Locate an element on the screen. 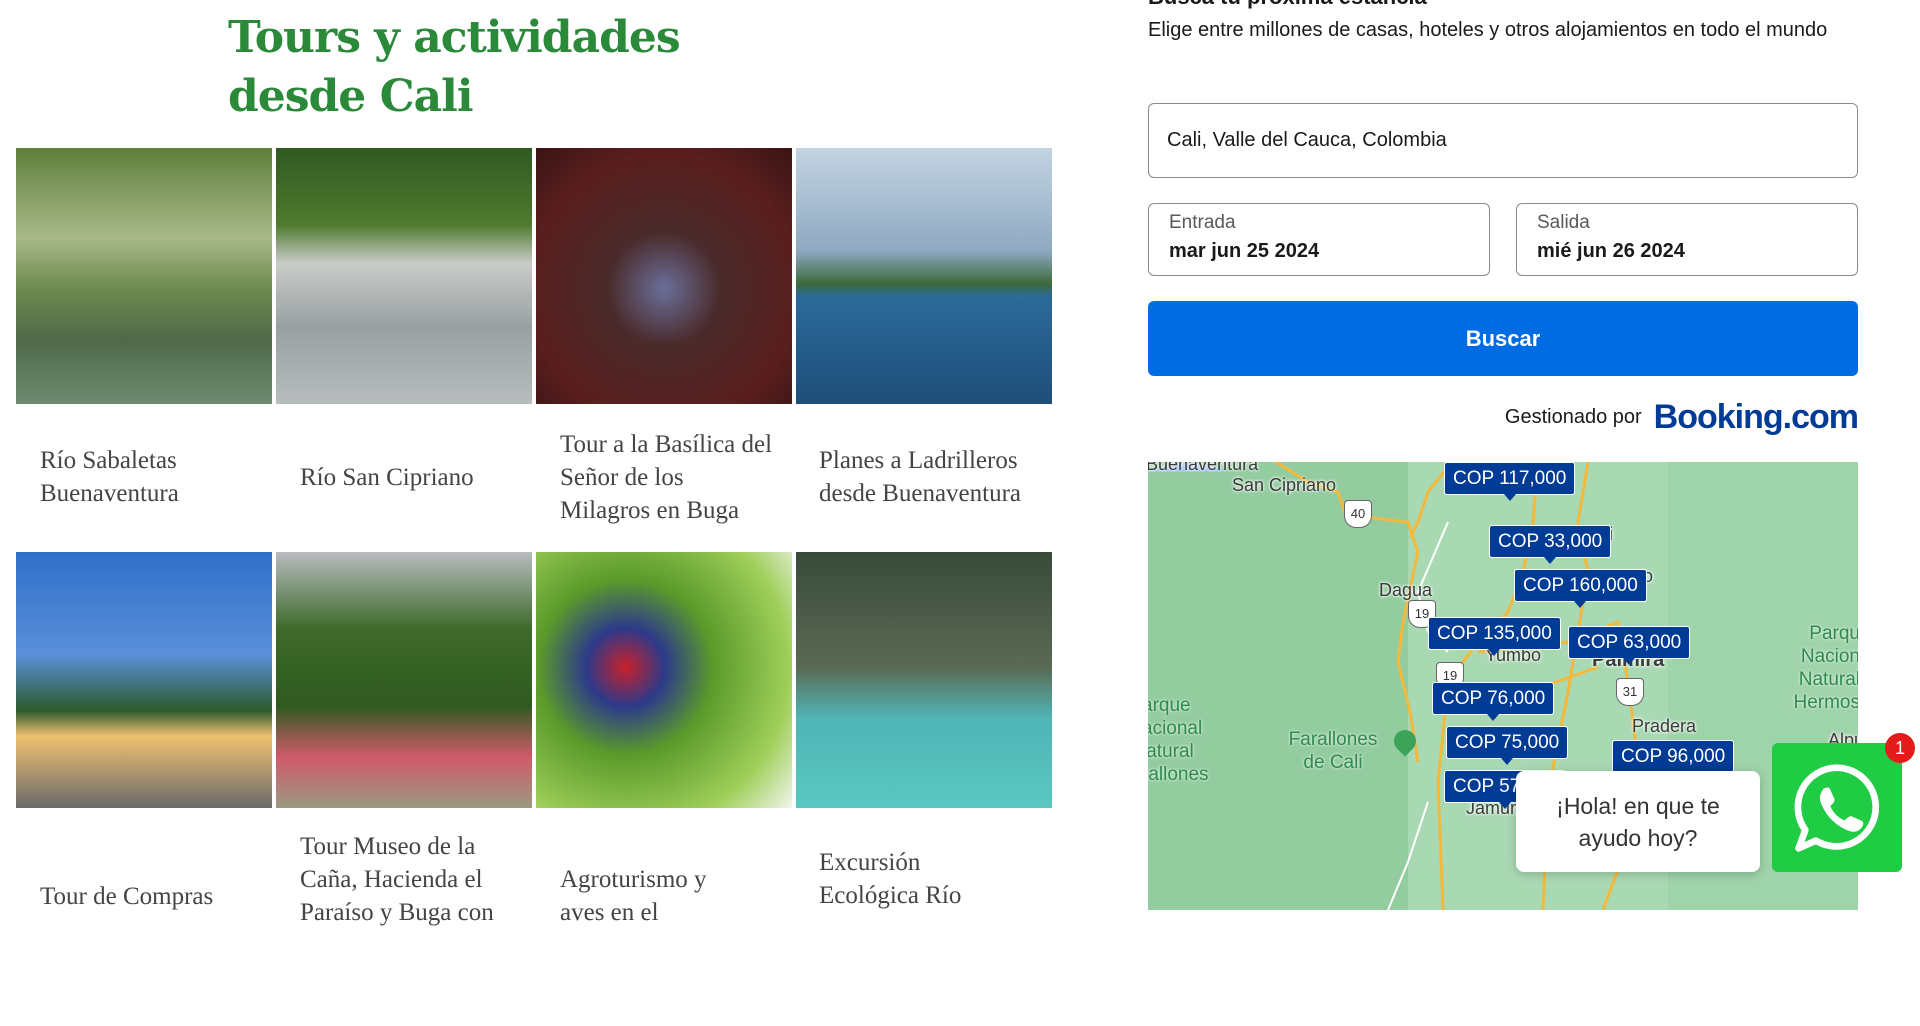 The image size is (1920, 1026). checkout-value: mié jun 26 2024 is located at coordinates (1611, 251).